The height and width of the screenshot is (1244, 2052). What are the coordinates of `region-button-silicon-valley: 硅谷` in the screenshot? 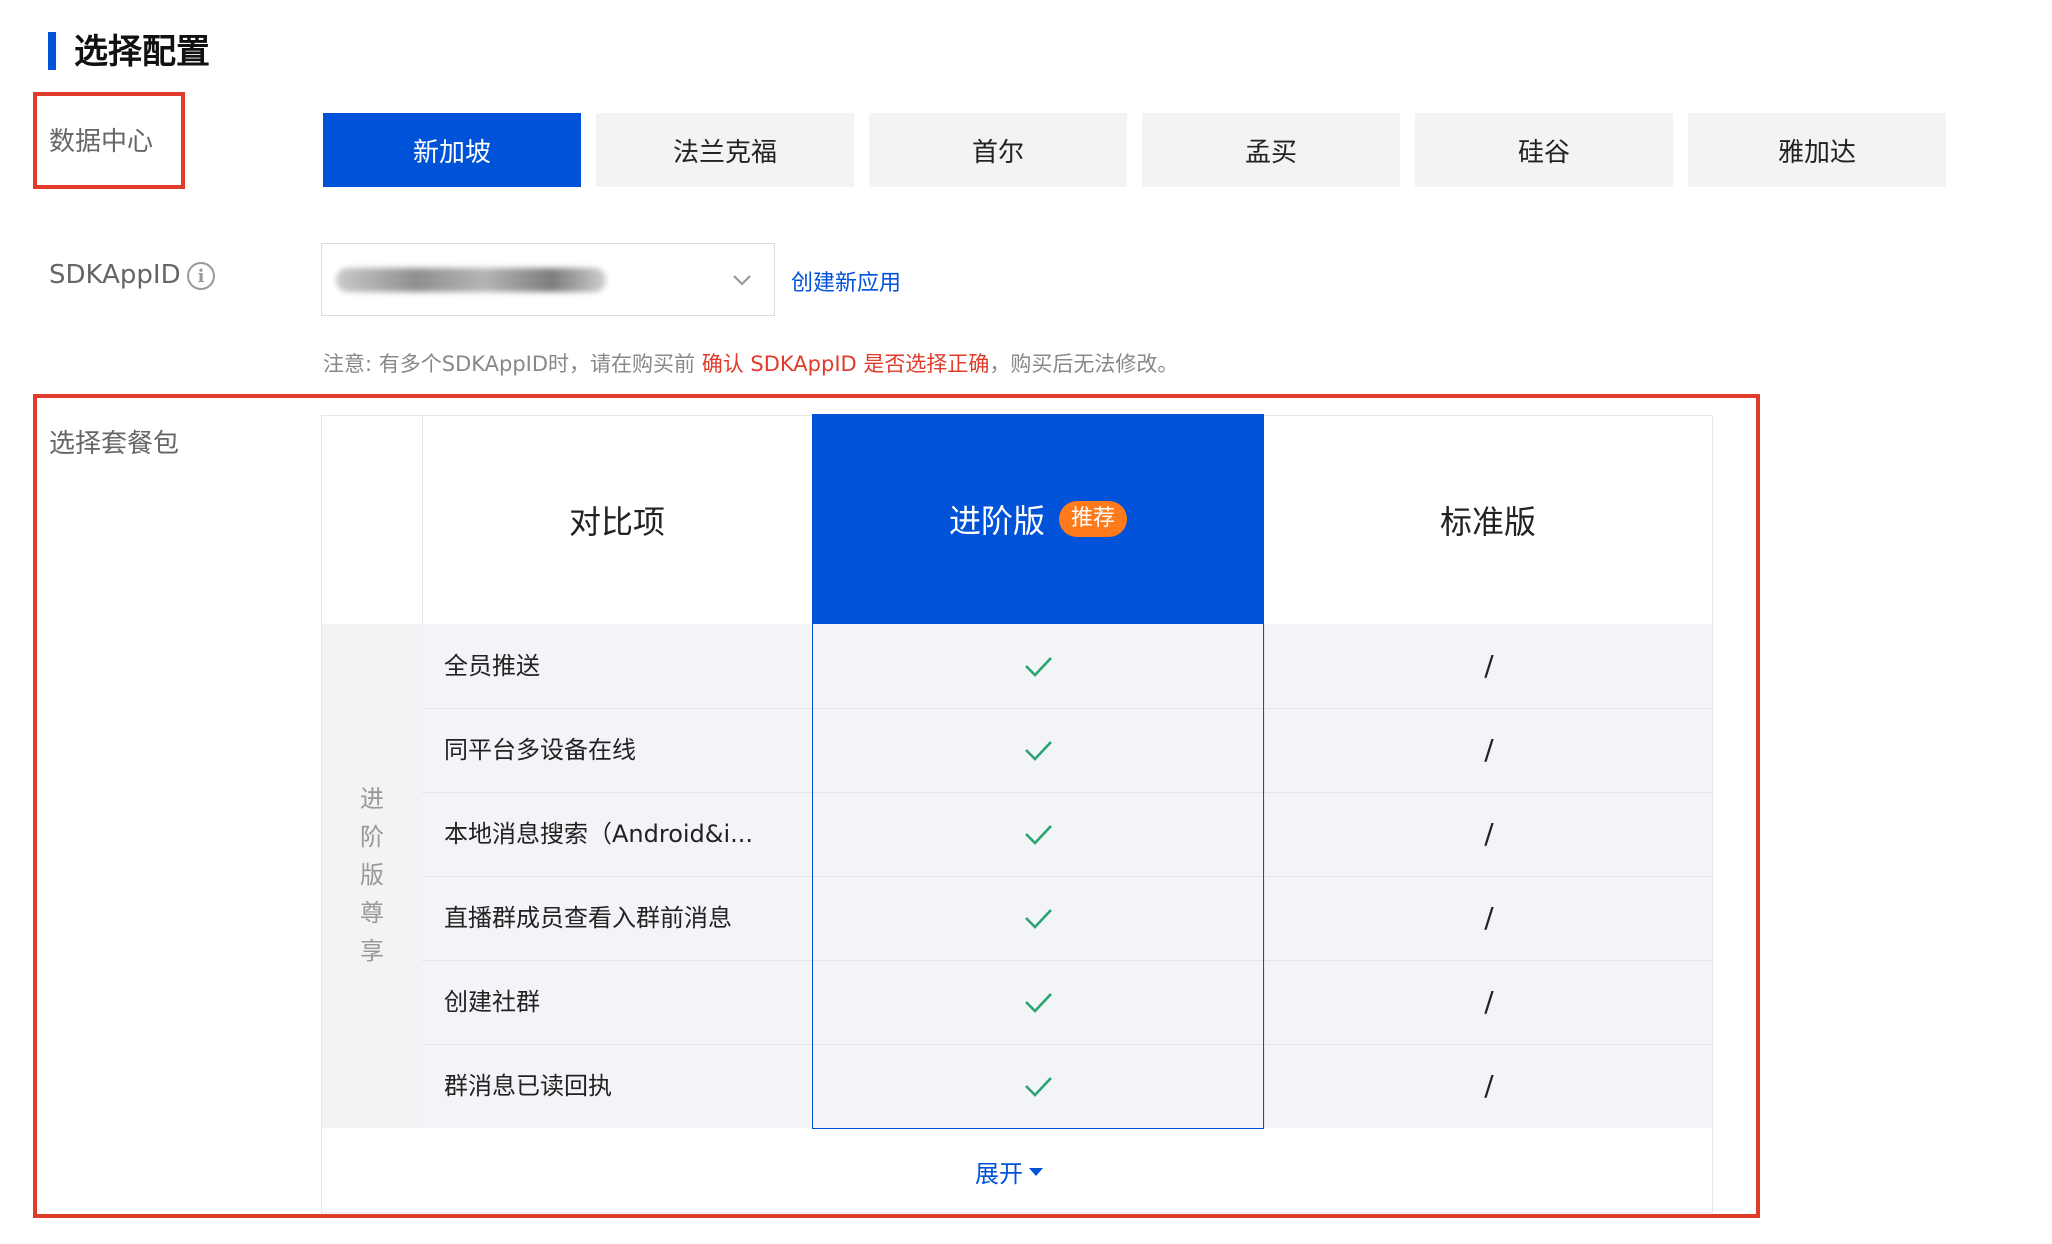 It's located at (1544, 150).